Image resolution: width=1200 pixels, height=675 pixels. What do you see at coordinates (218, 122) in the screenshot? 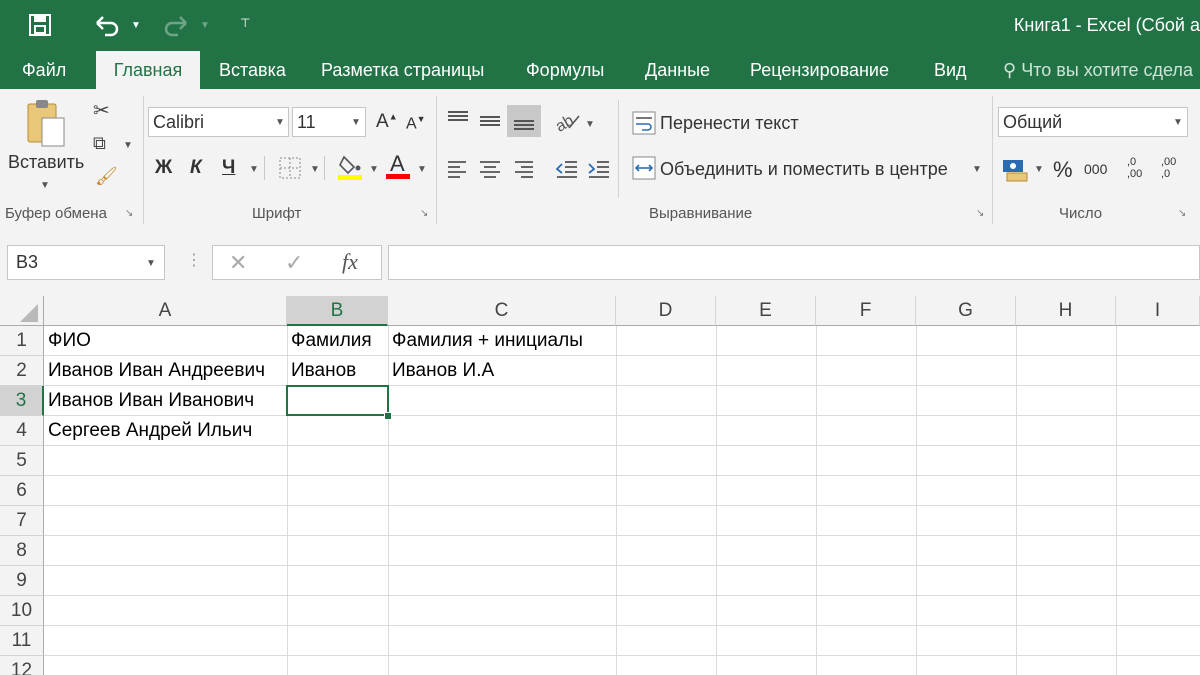
I see `font-name-select: Calibri` at bounding box center [218, 122].